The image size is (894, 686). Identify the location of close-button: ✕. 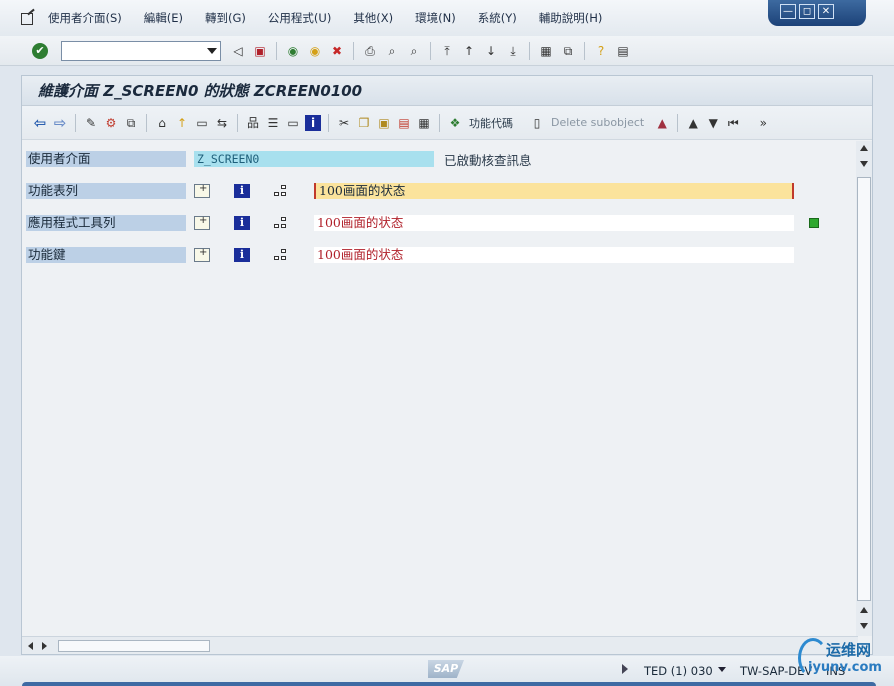
(826, 11).